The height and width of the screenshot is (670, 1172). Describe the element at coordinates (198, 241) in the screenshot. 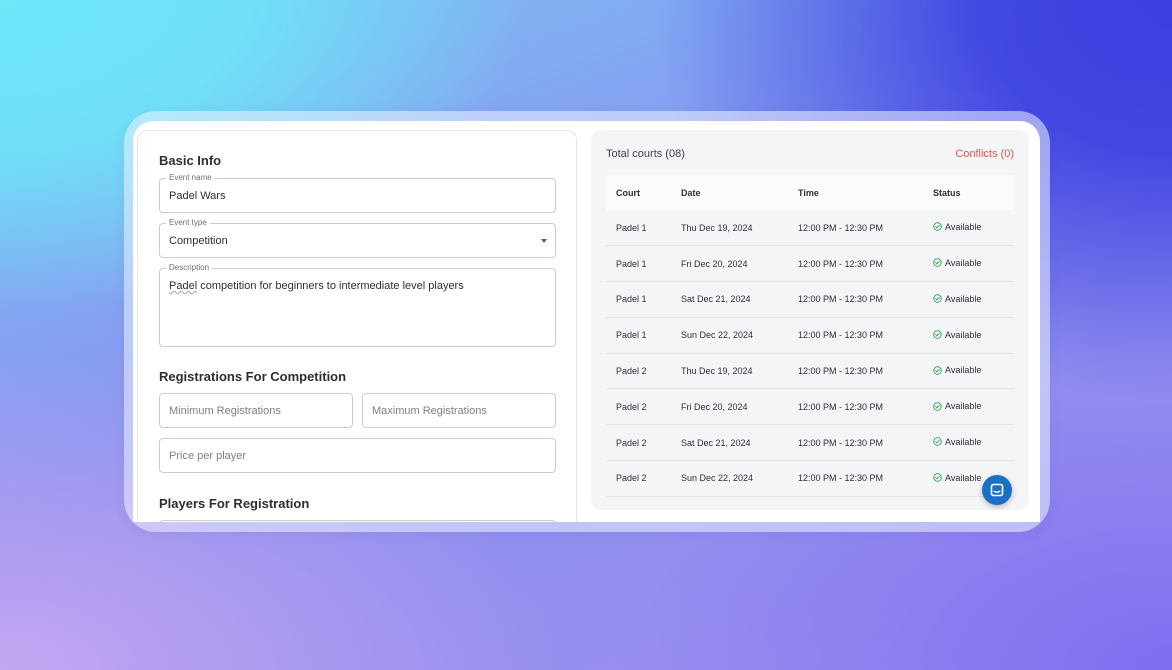

I see `event-type-value: Competition` at that location.